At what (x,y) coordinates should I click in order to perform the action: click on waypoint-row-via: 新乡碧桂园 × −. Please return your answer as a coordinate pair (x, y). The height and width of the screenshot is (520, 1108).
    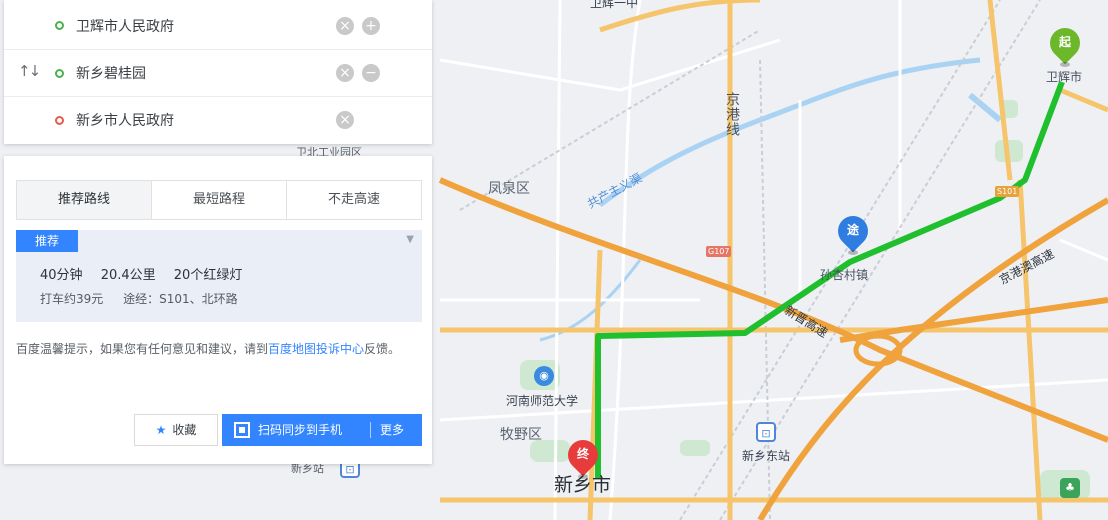
    Looking at the image, I should click on (218, 72).